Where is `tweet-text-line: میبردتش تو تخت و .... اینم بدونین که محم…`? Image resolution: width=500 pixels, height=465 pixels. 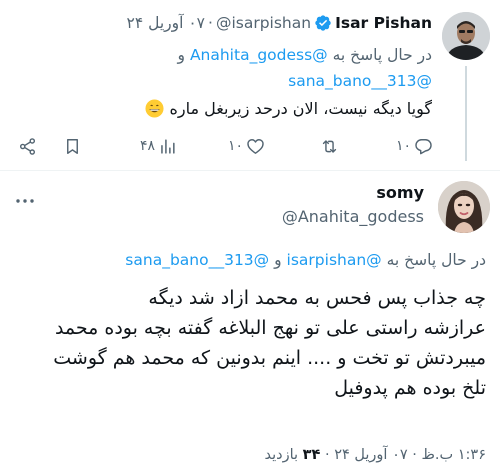 tweet-text-line: میبردتش تو تخت و .... اینم بدونین که محم… is located at coordinates (269, 358).